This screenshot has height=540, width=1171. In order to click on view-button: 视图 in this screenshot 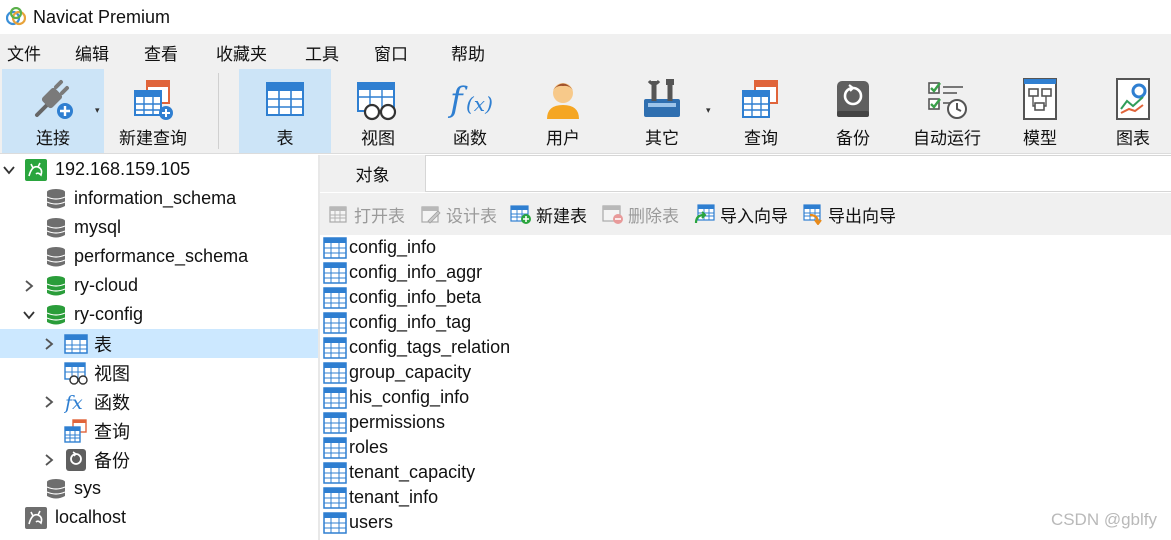, I will do `click(378, 111)`.